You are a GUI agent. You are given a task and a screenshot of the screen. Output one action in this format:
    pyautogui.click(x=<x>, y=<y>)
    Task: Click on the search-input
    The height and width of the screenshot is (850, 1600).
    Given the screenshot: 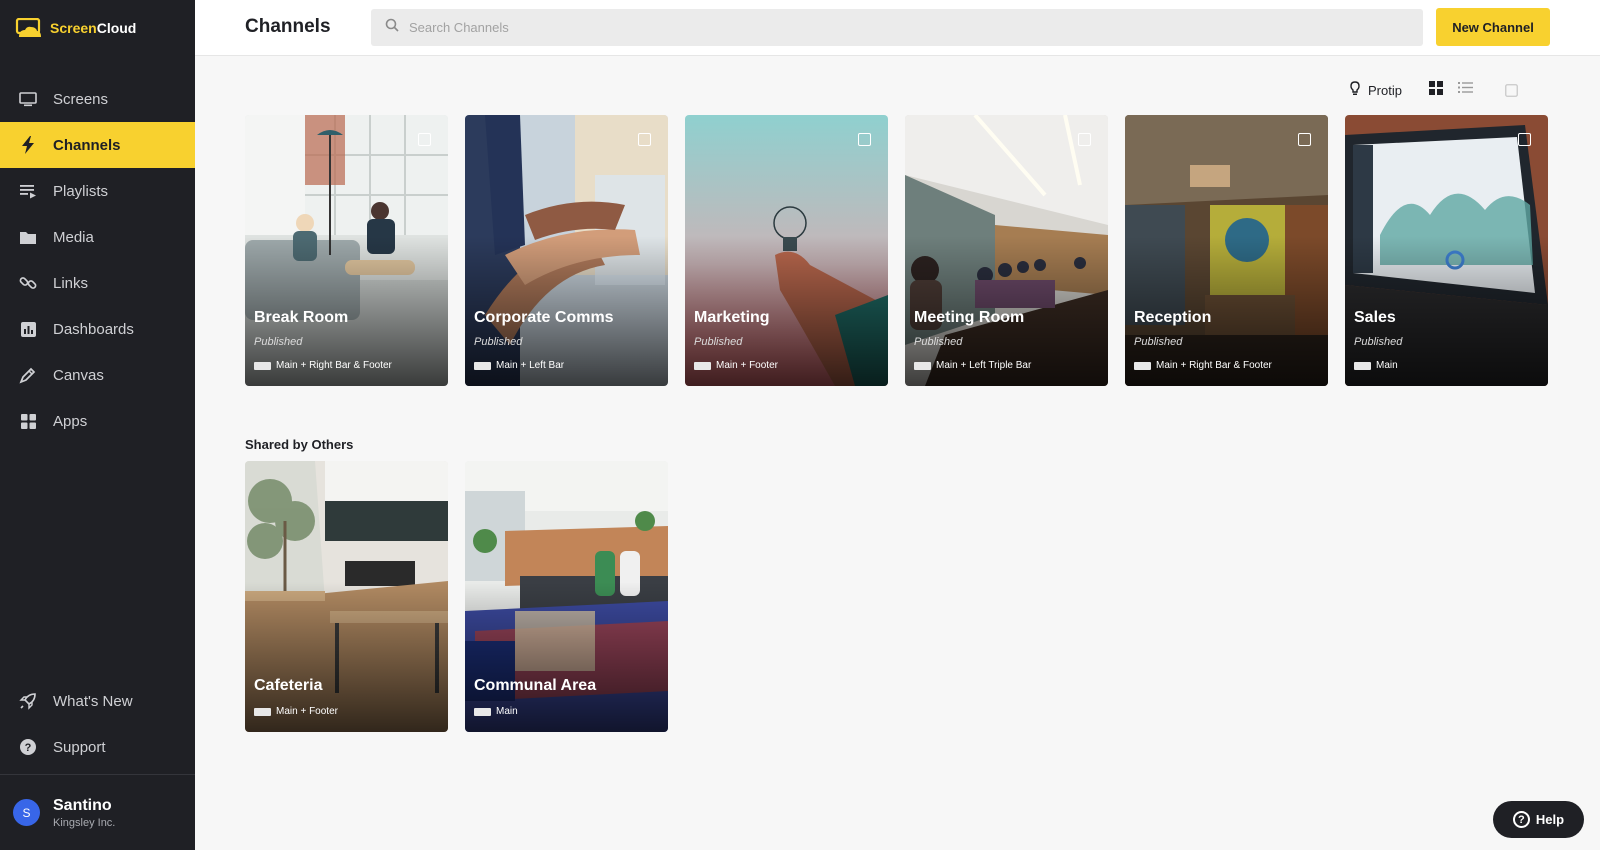 What is the action you would take?
    pyautogui.click(x=916, y=27)
    